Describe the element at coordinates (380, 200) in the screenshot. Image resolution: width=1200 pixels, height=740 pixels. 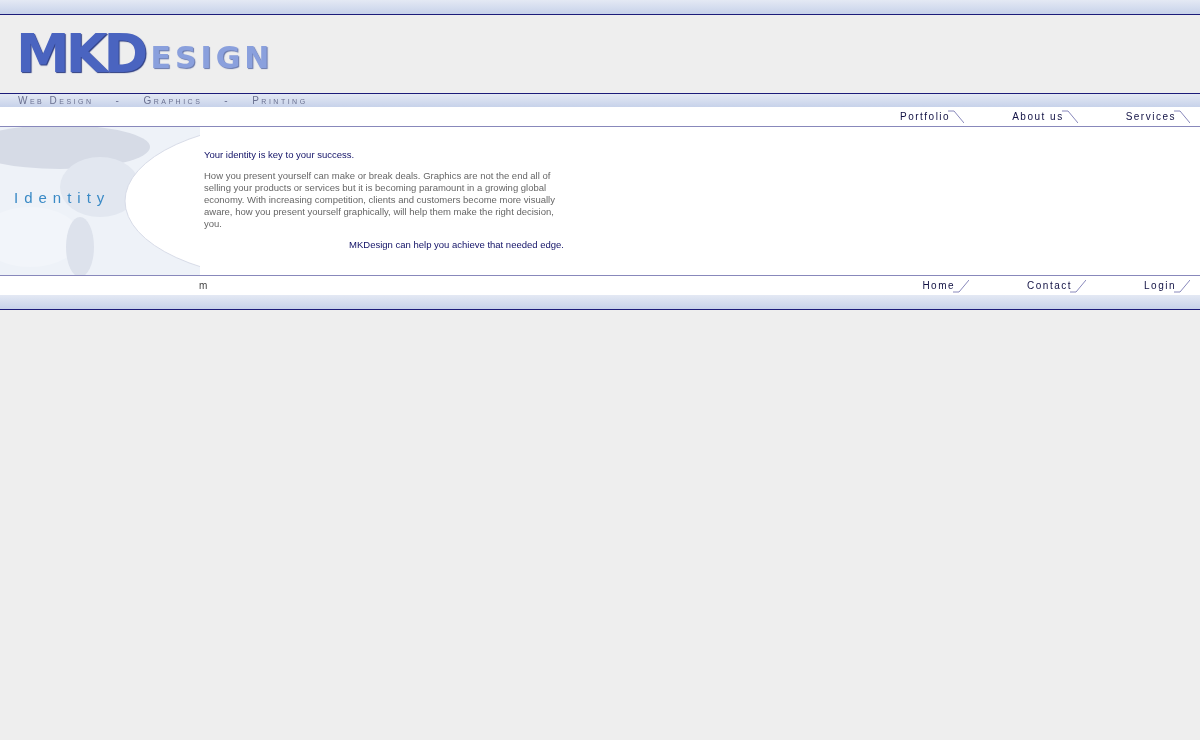
I see `body-paragraph: How you present yourself can make or break deals. Graphics are not the end all of selling your products or services but it is becoming paramount in a growing global economy. With increasing competition, clients and customers become more visually aware, how you present yourself graphically, will help them make the right decision, you.` at that location.